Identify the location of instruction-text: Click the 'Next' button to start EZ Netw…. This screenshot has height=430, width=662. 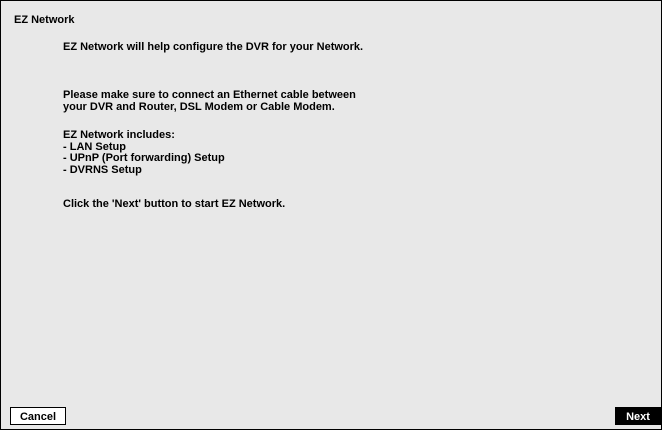
(174, 204).